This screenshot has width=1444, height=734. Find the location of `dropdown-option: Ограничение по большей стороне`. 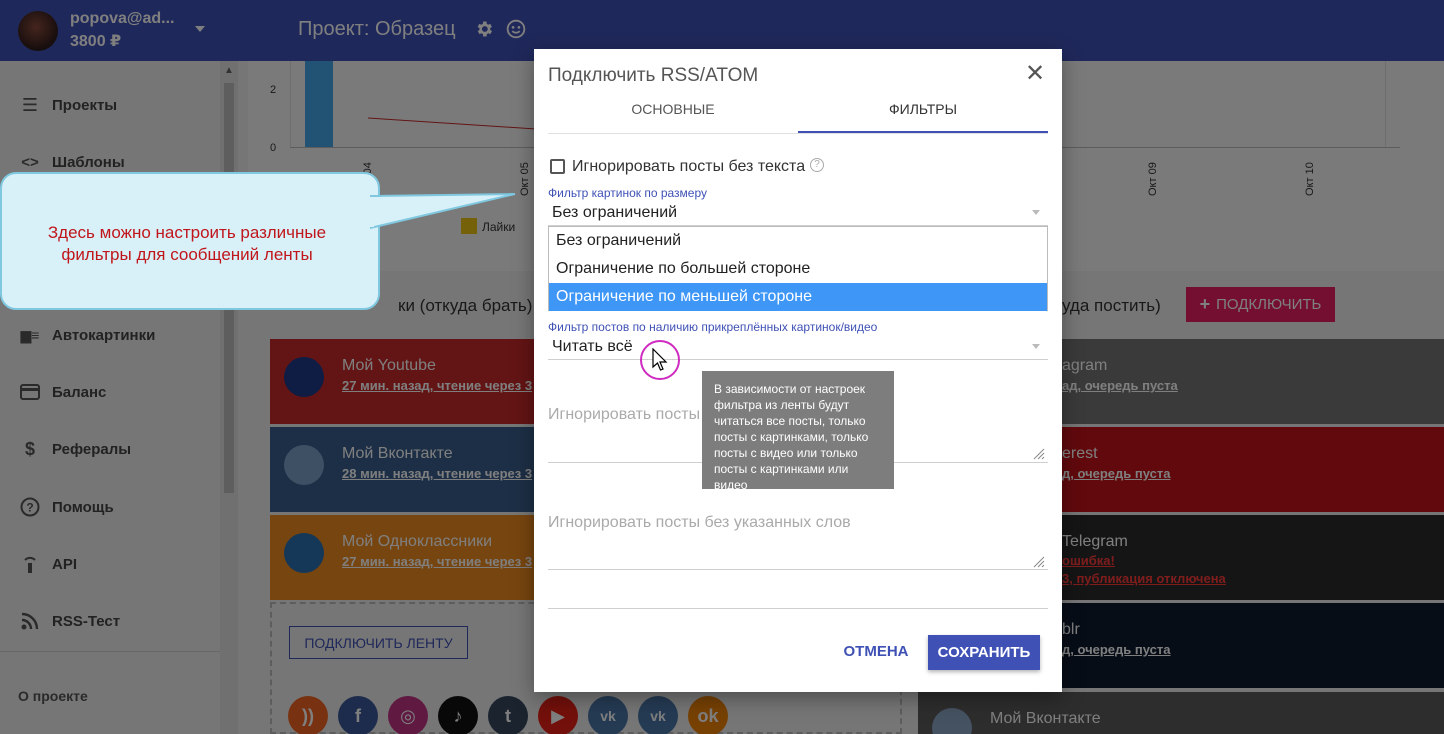

dropdown-option: Ограничение по большей стороне is located at coordinates (798, 269).